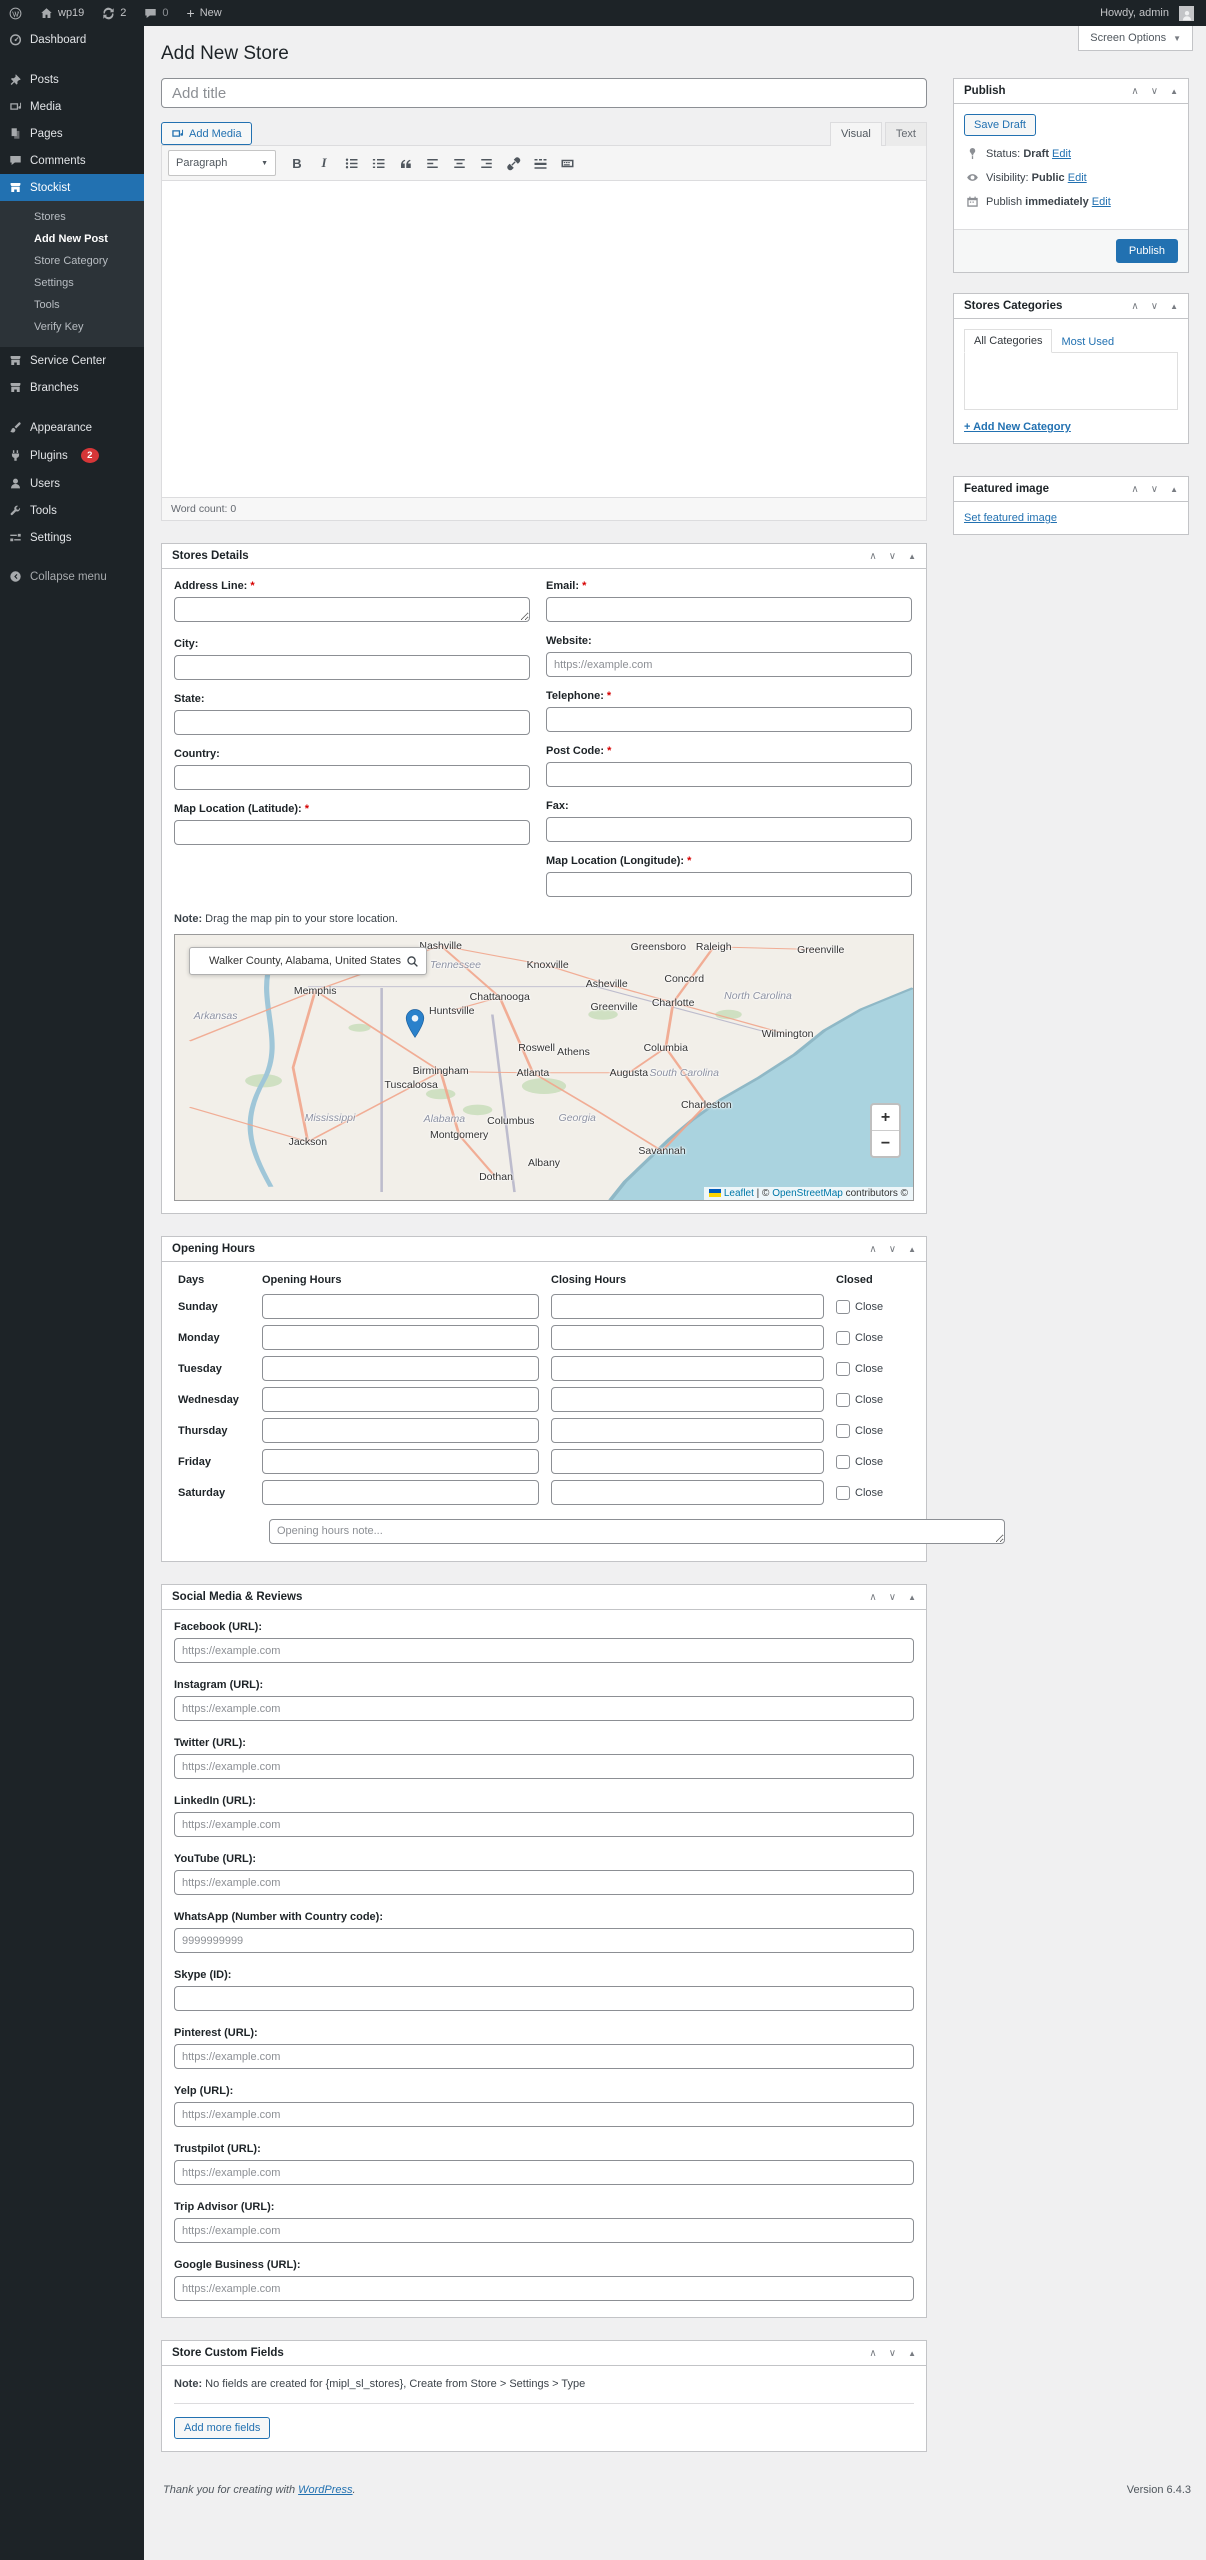 This screenshot has height=2560, width=1206. I want to click on state-input, so click(352, 722).